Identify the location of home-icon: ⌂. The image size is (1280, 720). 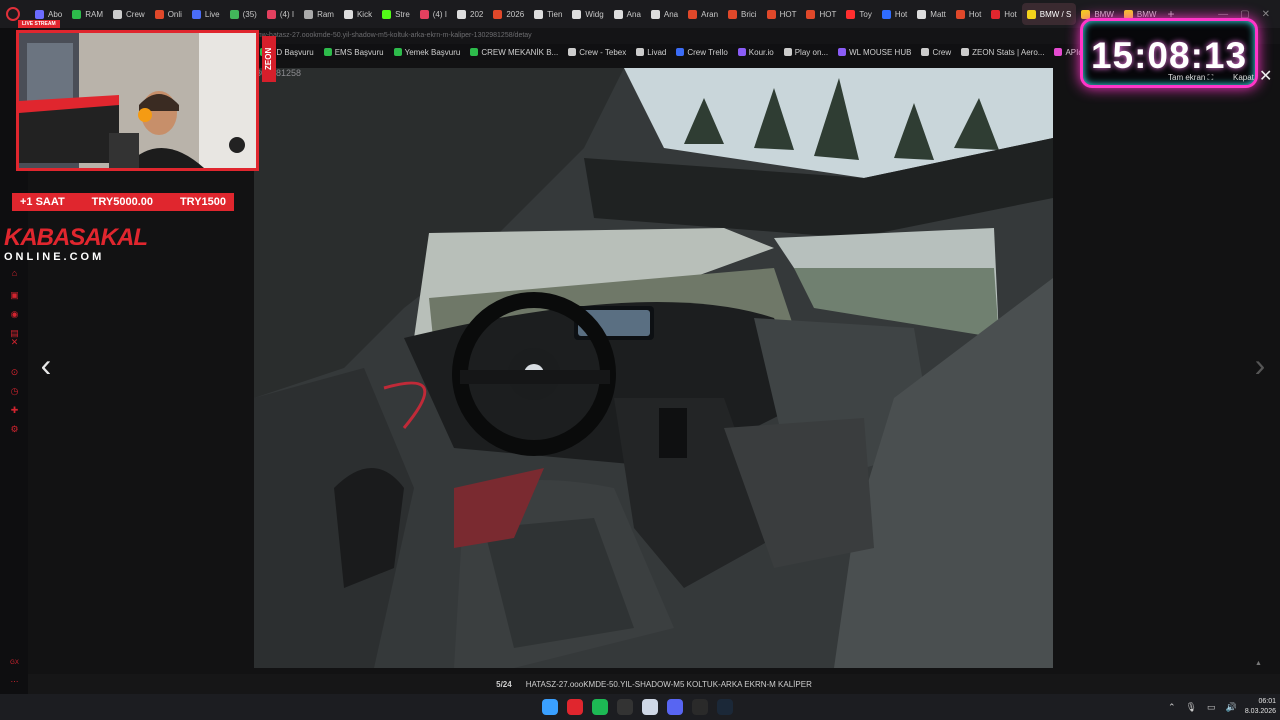
(14, 273).